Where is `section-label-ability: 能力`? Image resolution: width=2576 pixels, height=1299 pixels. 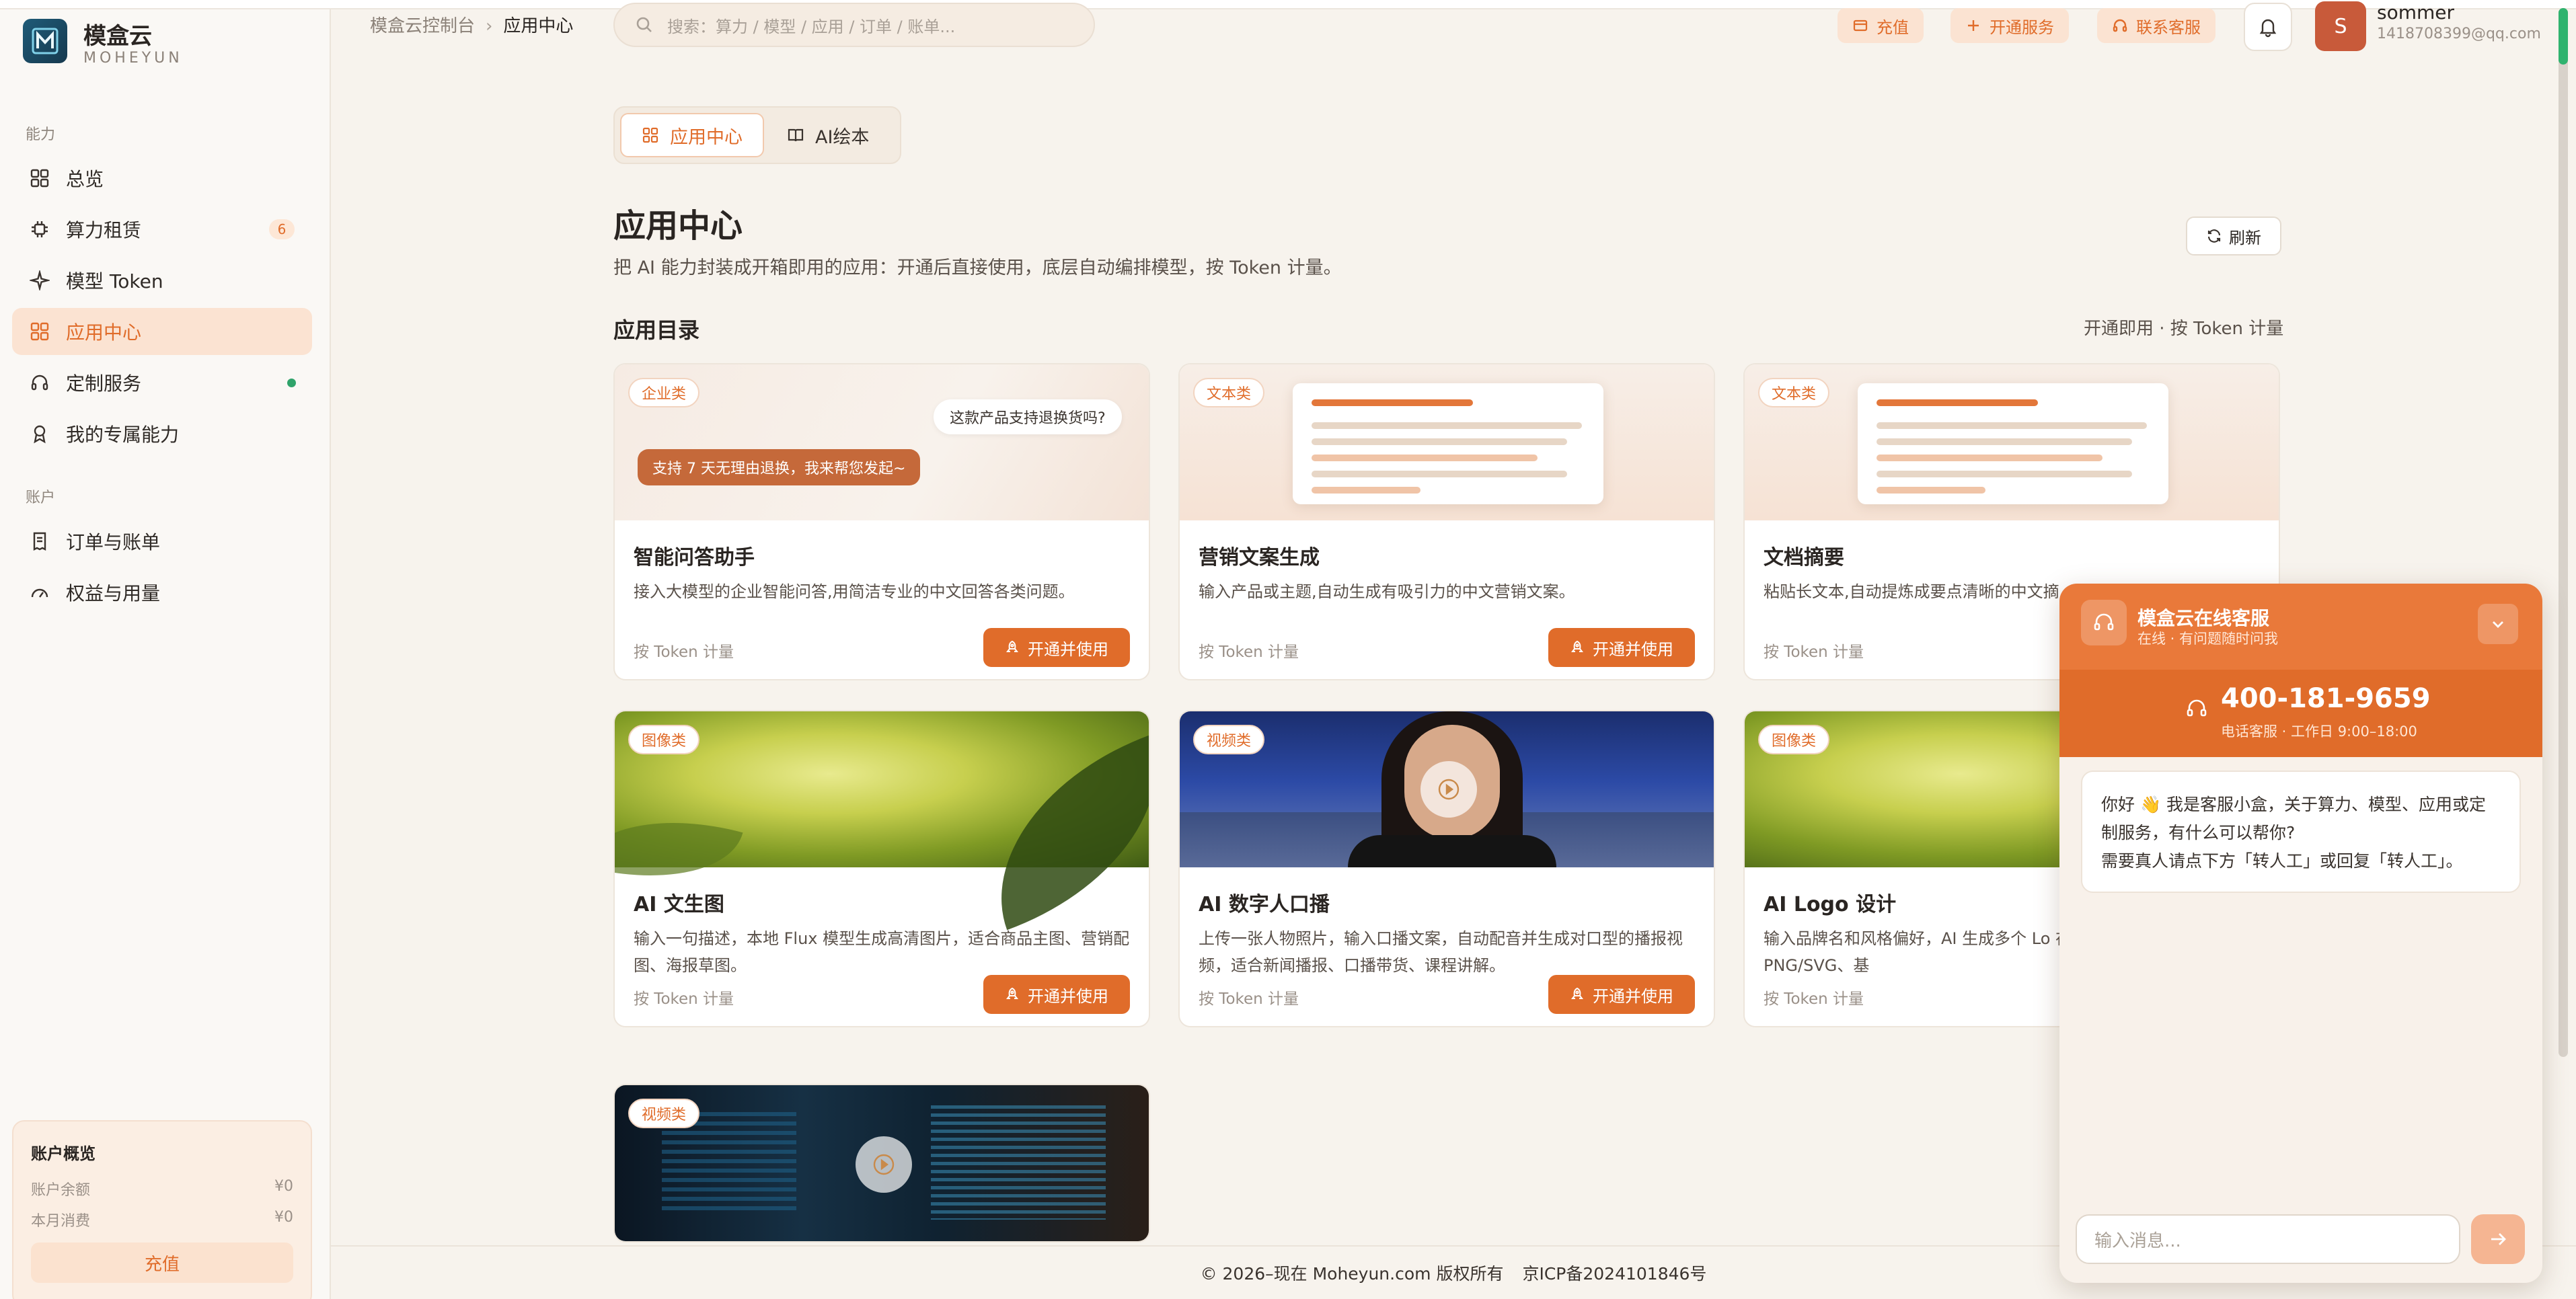
section-label-ability: 能力 is located at coordinates (41, 134).